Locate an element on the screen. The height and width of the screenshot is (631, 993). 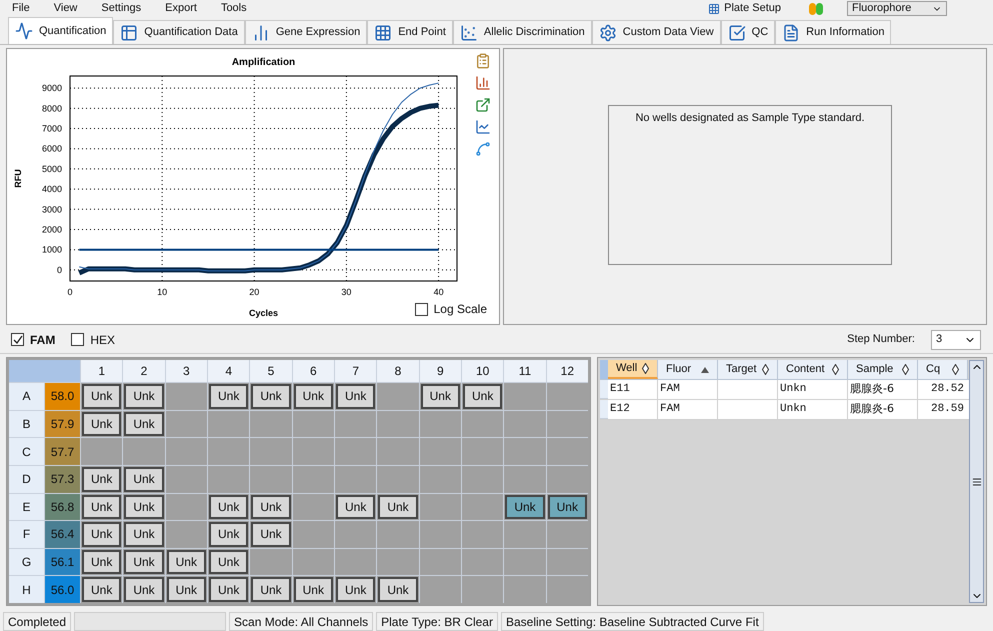
checkbox-label: Log Scale is located at coordinates (460, 309).